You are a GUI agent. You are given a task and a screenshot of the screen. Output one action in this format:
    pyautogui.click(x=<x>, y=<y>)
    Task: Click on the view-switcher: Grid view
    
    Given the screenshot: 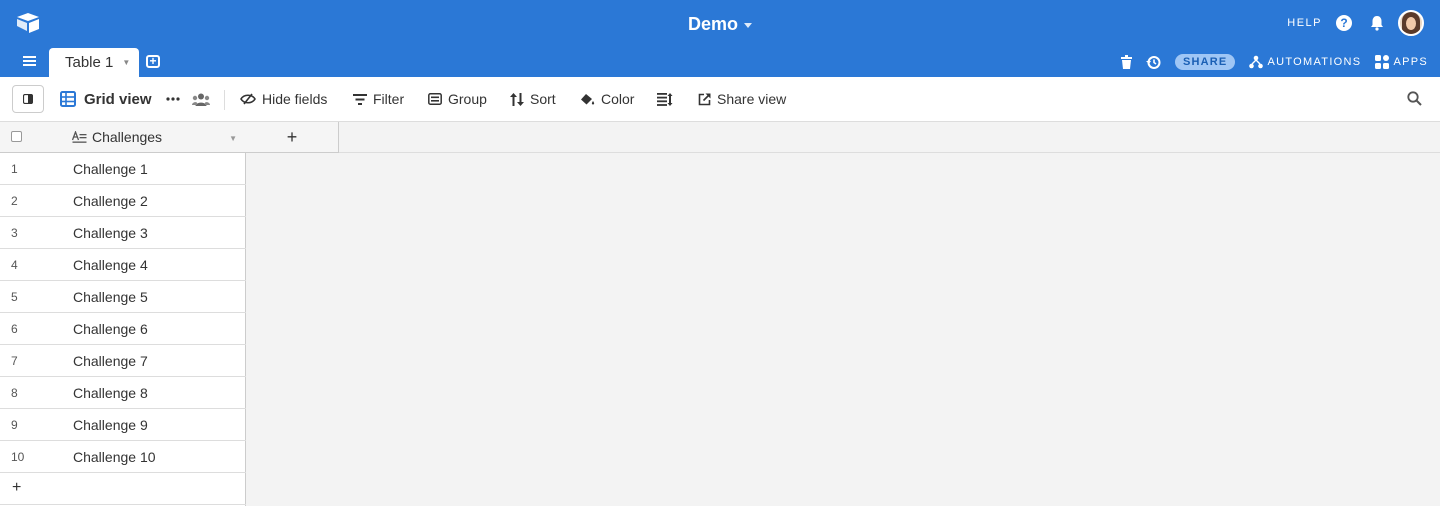 What is the action you would take?
    pyautogui.click(x=106, y=99)
    